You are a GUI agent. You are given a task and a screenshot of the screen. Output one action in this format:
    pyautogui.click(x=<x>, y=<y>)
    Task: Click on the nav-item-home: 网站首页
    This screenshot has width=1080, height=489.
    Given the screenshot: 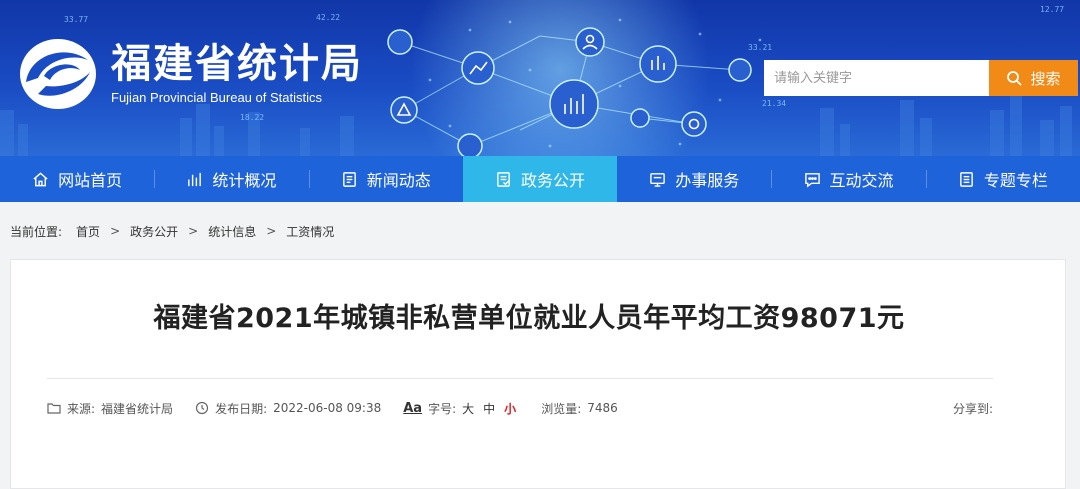 What is the action you would take?
    pyautogui.click(x=77, y=179)
    